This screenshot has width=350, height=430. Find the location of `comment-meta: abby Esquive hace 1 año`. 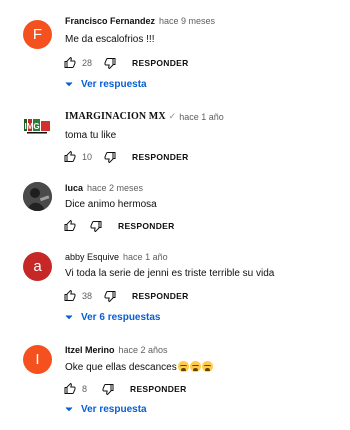

comment-meta: abby Esquive hace 1 año is located at coordinates (116, 257).